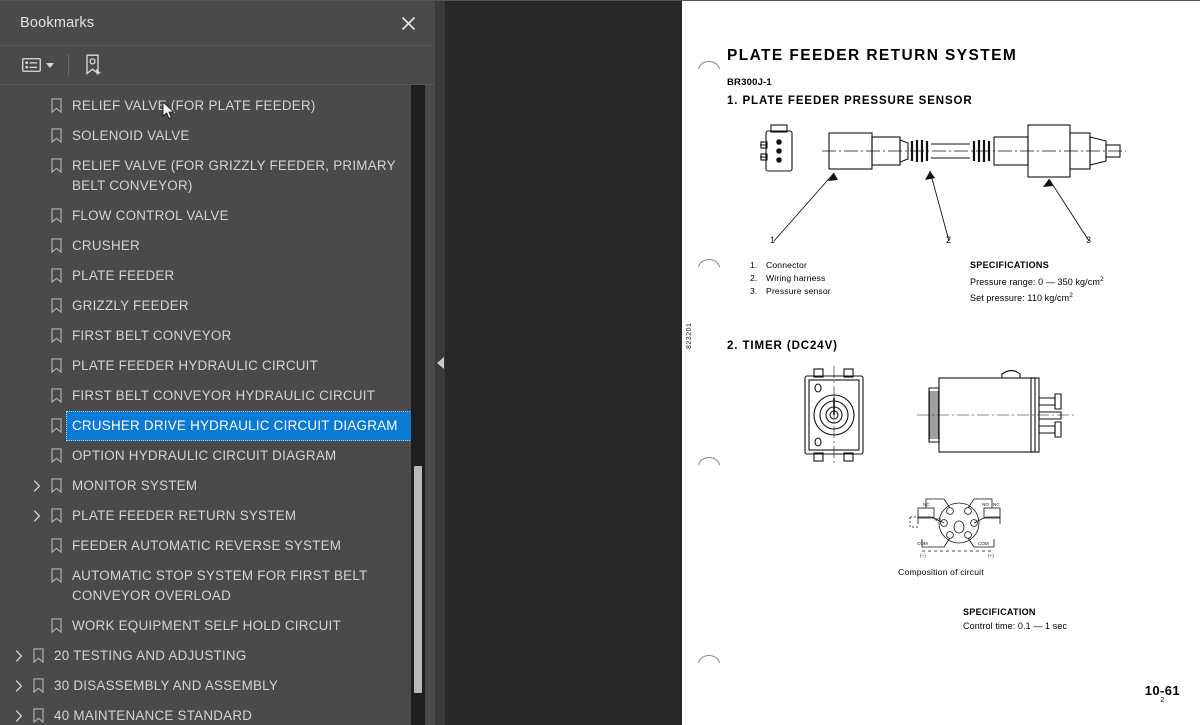 The width and height of the screenshot is (1200, 725). Describe the element at coordinates (153, 715) in the screenshot. I see `bookmark-label: 40 MAINTENANCE STANDARD` at that location.